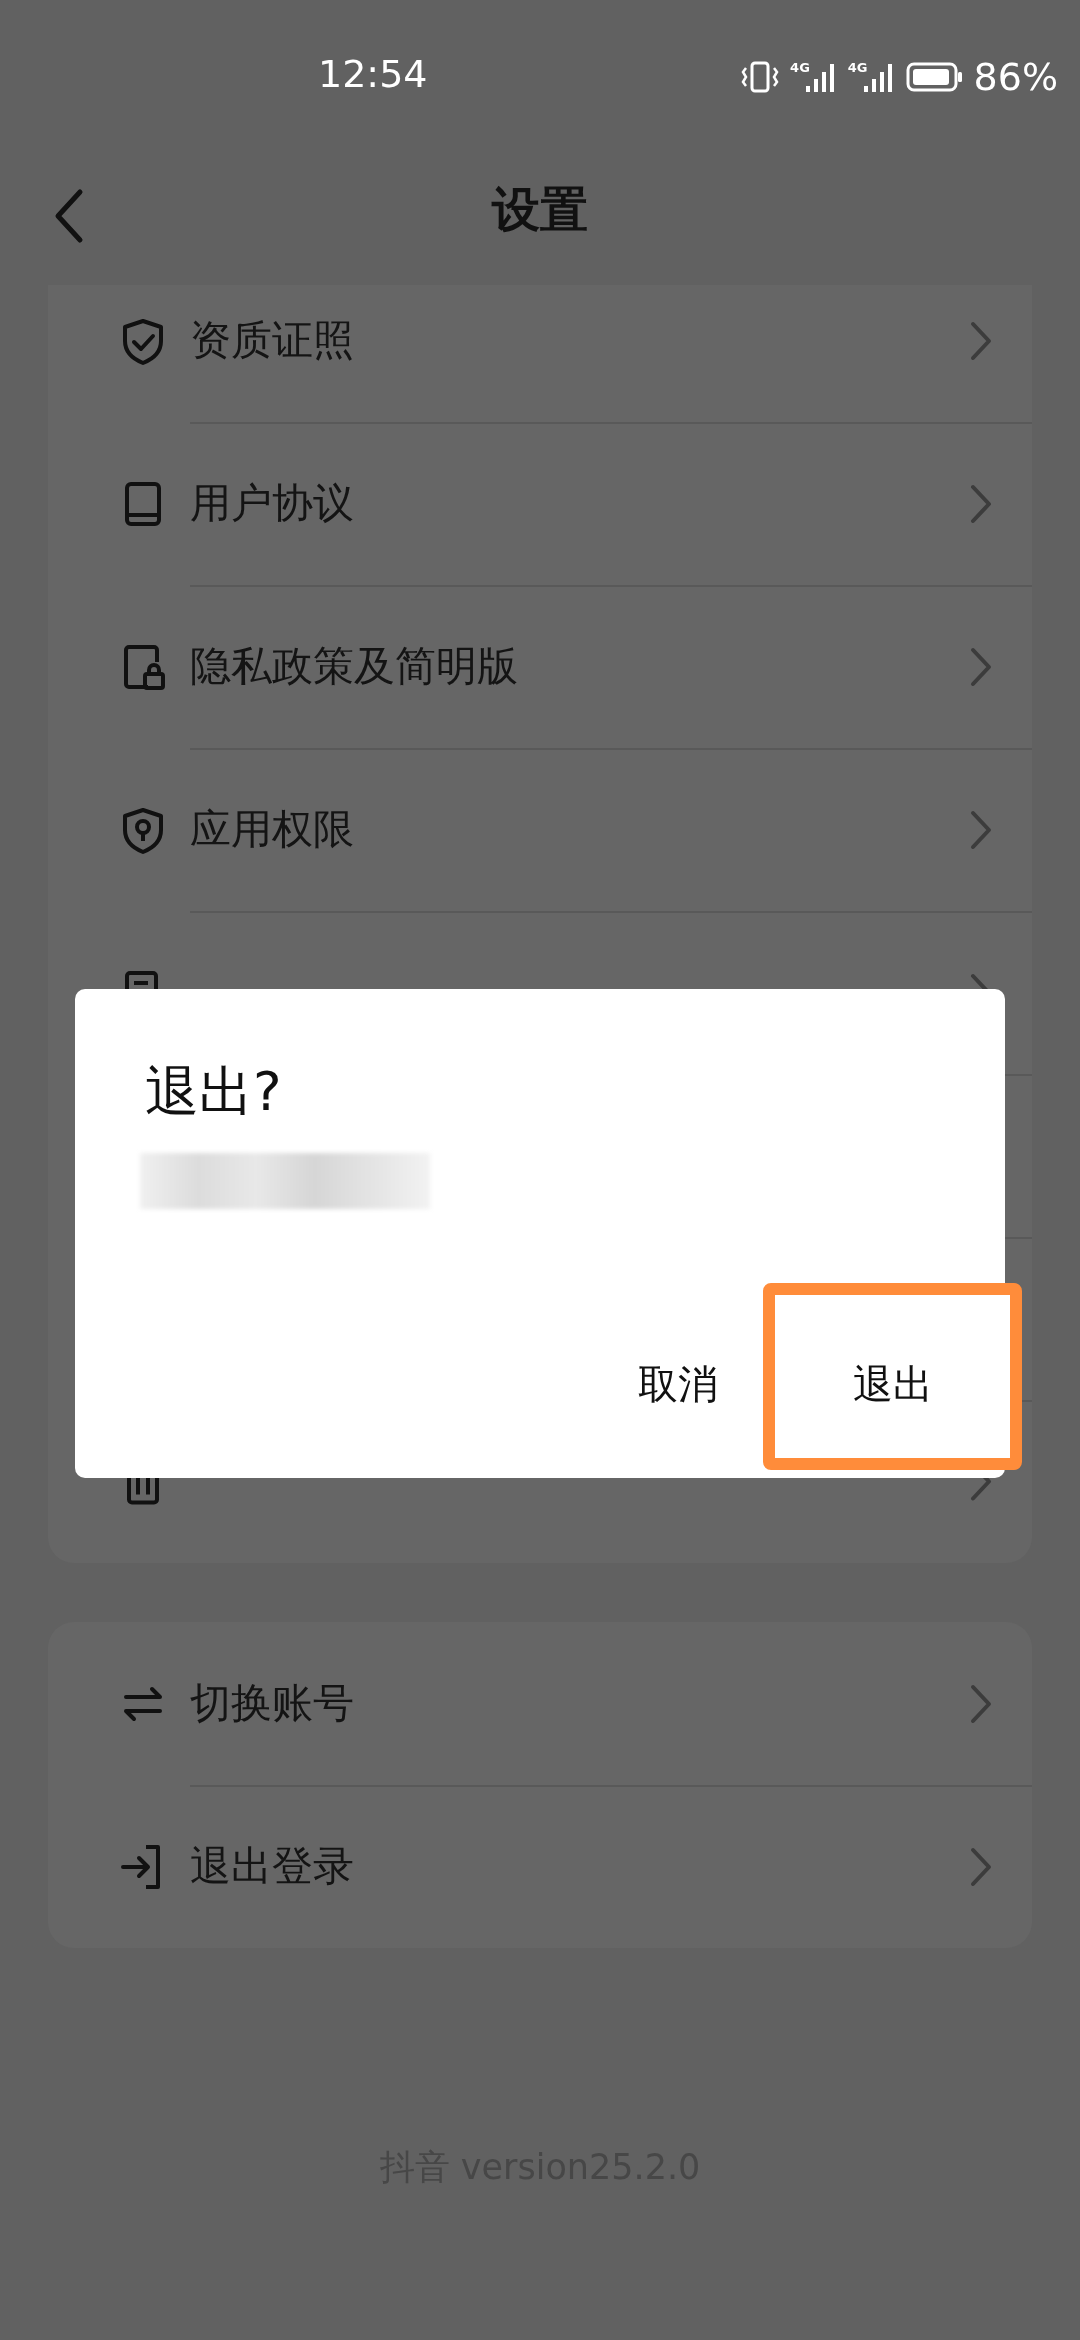 This screenshot has height=2340, width=1080. I want to click on status-time: 12:54, so click(373, 74).